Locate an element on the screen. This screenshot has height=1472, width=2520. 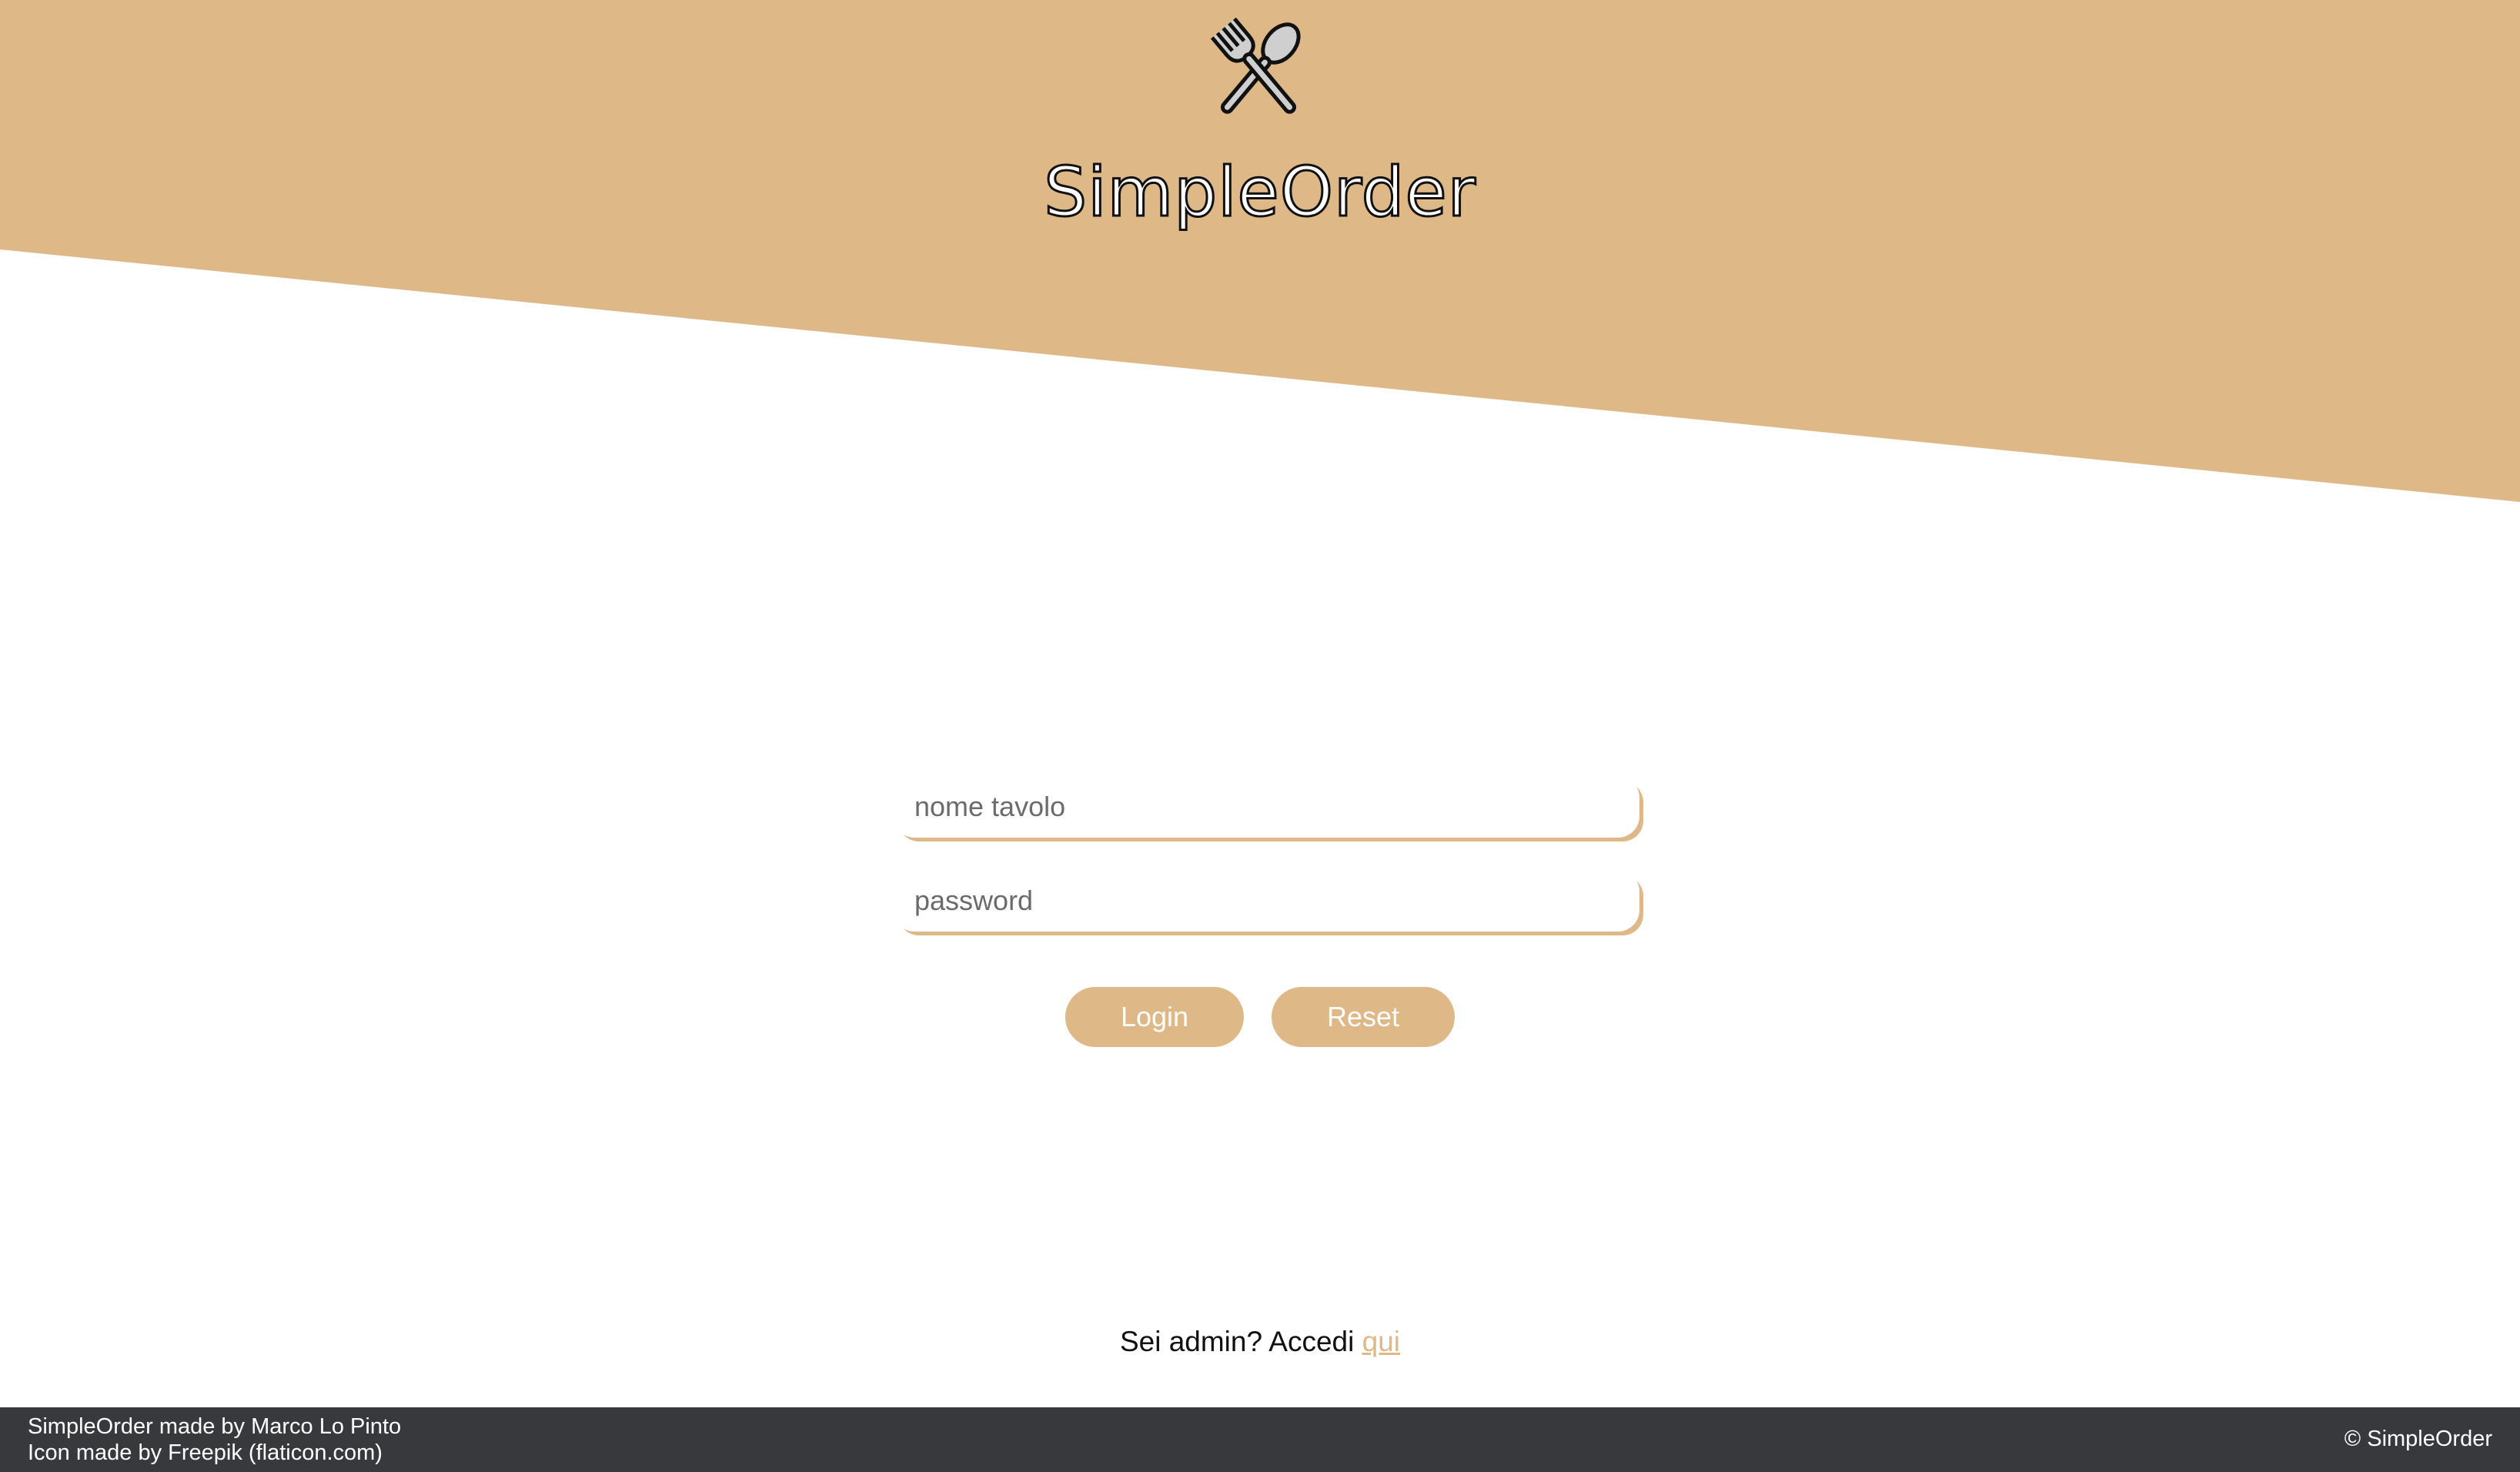
password-input is located at coordinates (1266, 901).